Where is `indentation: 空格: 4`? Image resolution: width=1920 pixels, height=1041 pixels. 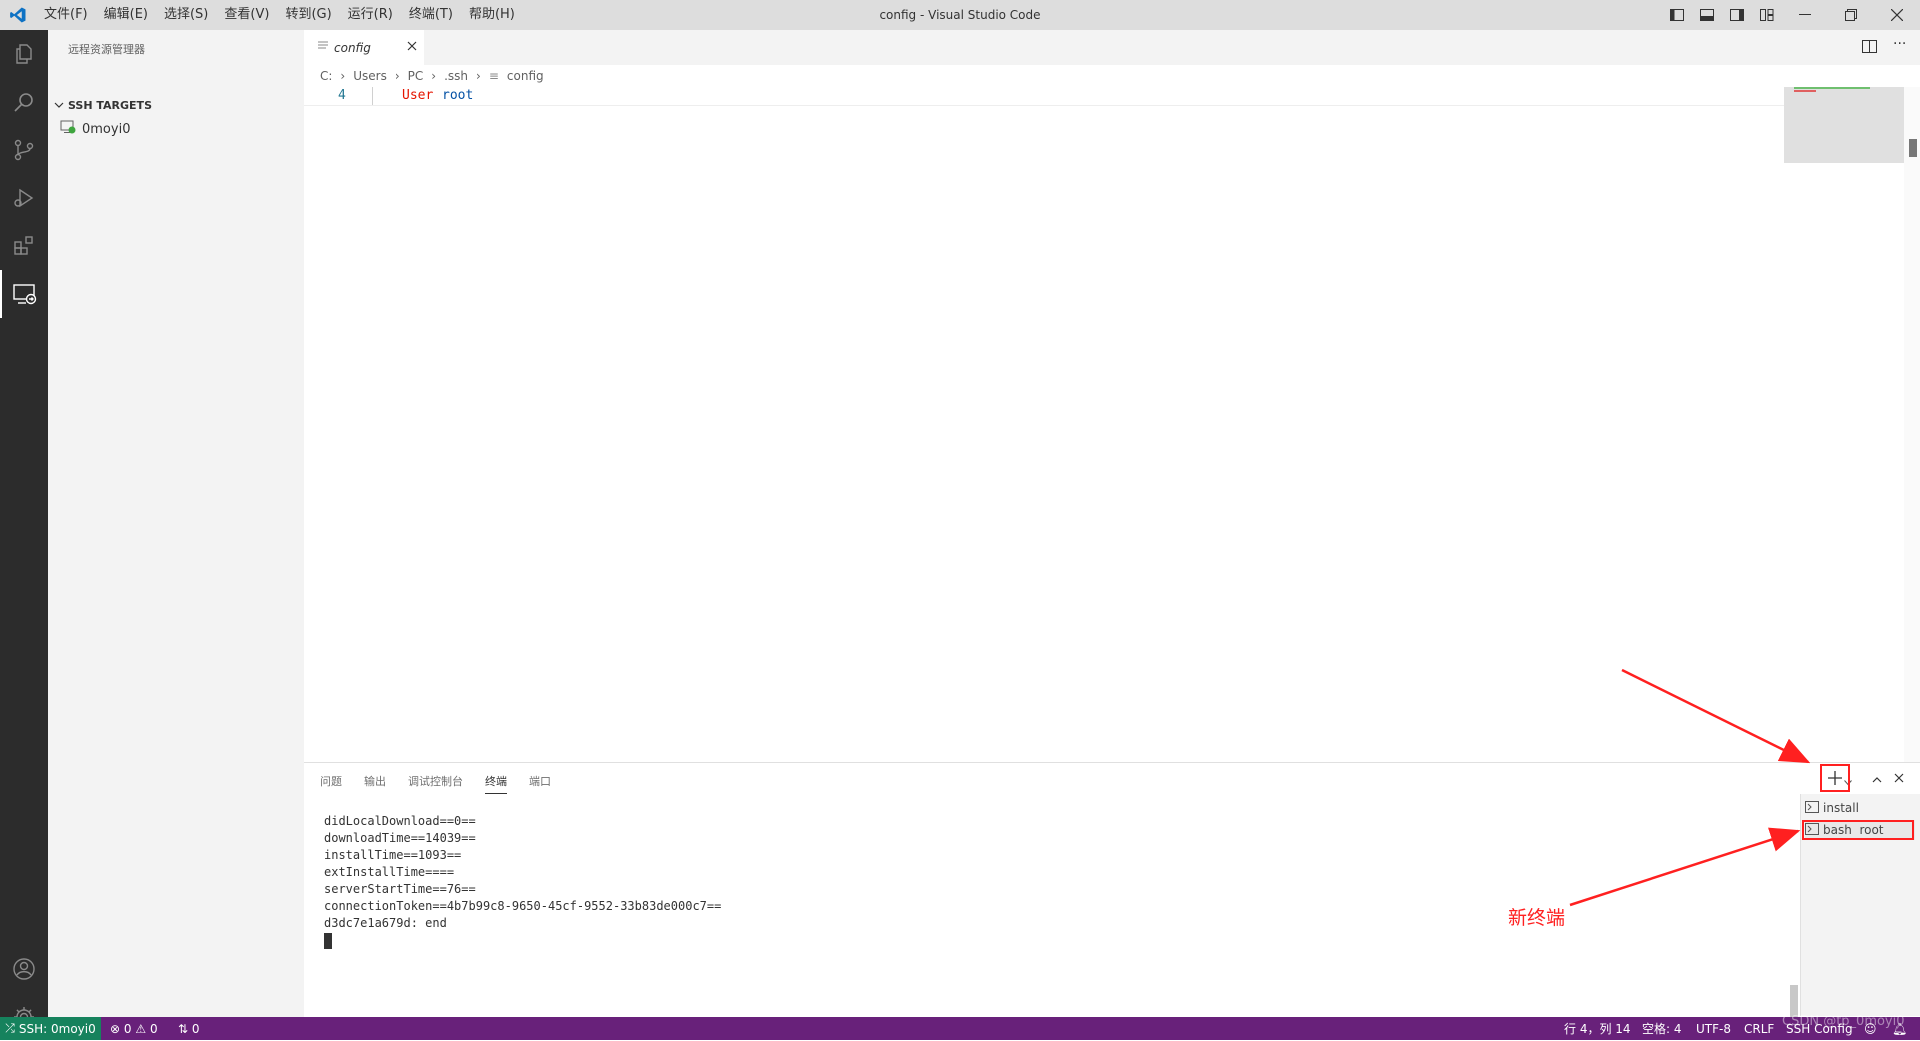
indentation: 空格: 4 is located at coordinates (1662, 1028).